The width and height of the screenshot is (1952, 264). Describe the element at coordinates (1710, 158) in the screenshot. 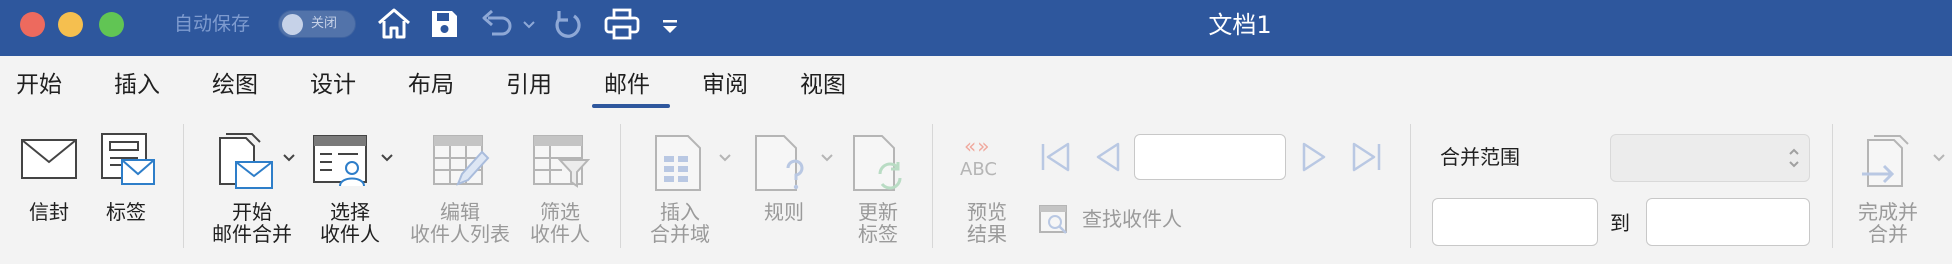

I see `merge-range-select` at that location.